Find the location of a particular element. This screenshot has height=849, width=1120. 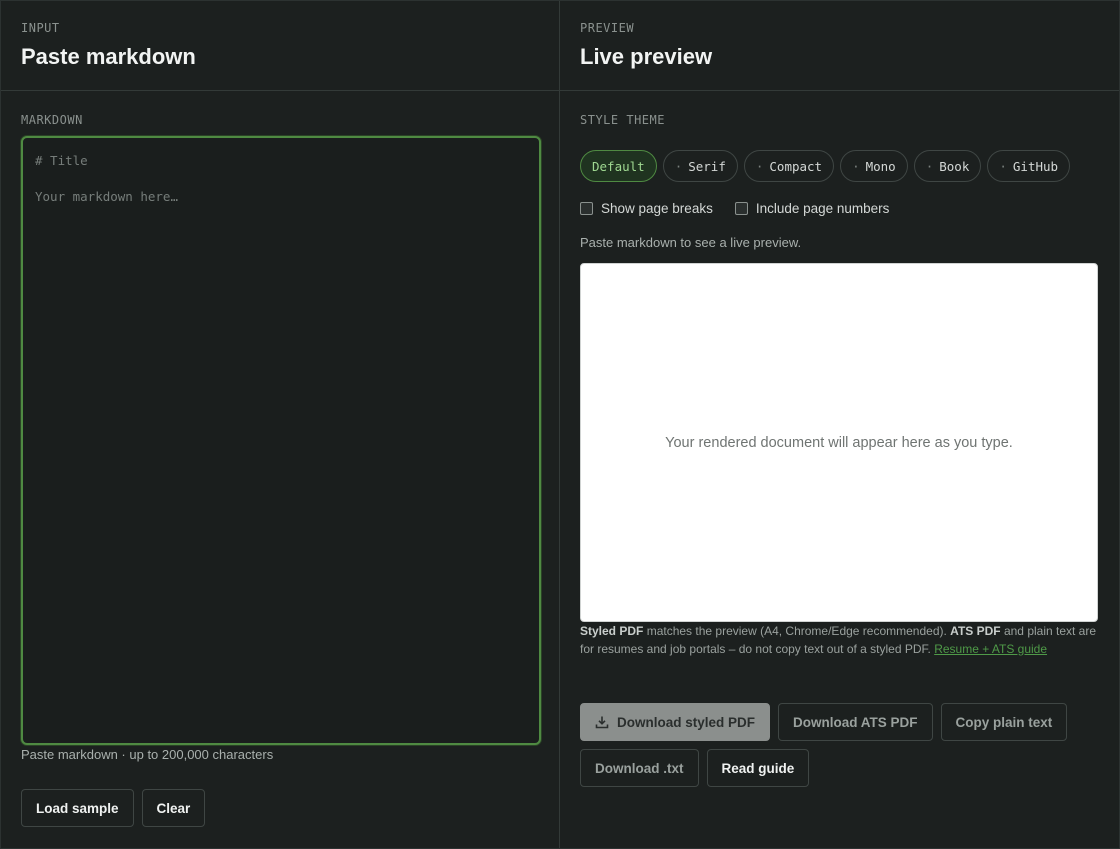

load-sample-button: Load sample is located at coordinates (77, 808).